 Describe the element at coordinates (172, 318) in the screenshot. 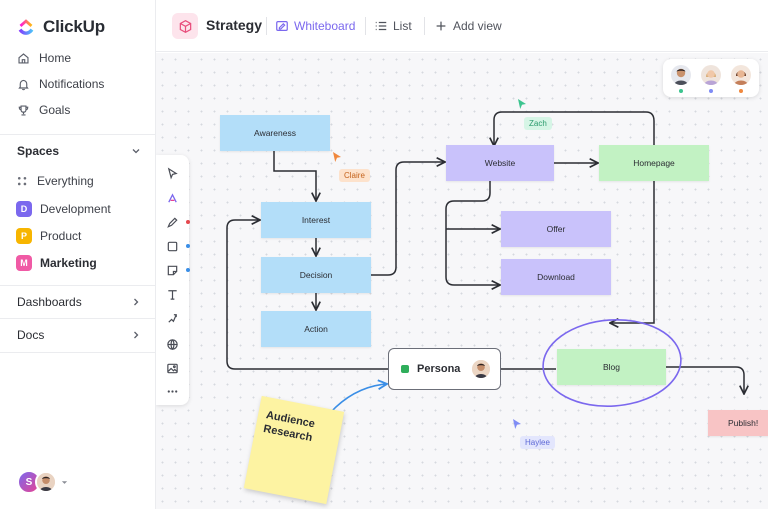

I see `connector-tool` at that location.